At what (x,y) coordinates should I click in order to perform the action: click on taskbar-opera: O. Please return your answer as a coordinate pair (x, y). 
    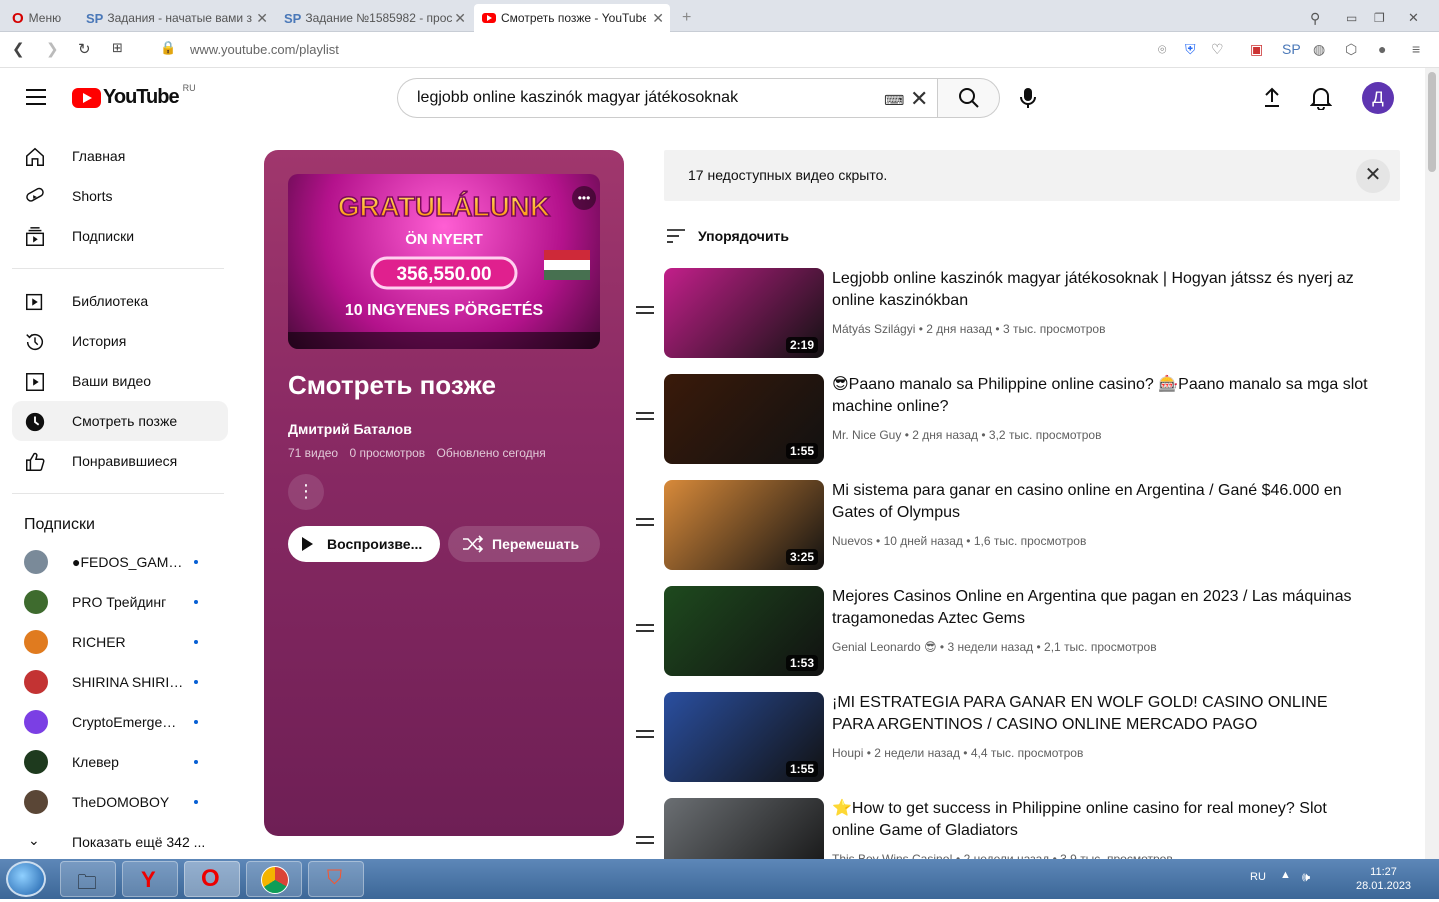
    Looking at the image, I should click on (212, 879).